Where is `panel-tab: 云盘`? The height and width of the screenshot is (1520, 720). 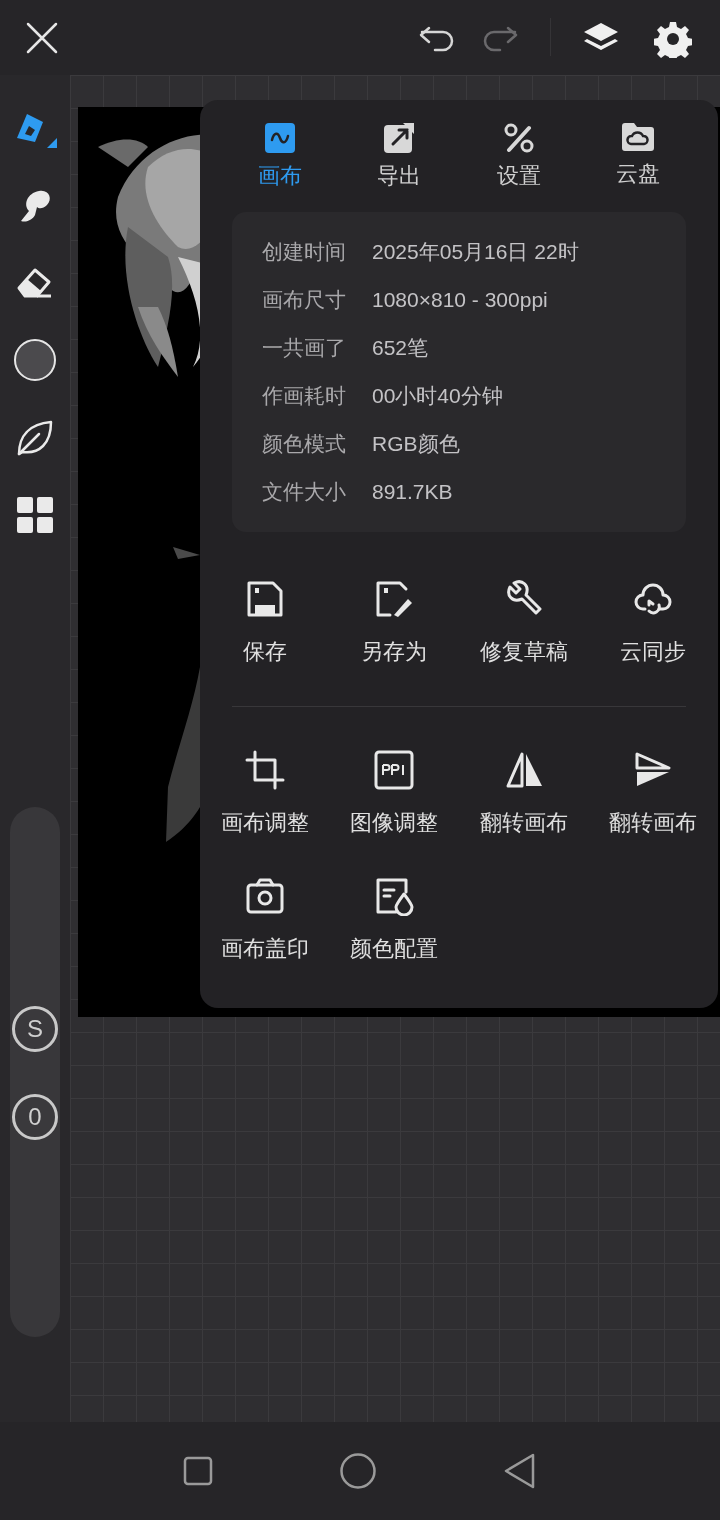
panel-tab: 云盘 is located at coordinates (638, 156).